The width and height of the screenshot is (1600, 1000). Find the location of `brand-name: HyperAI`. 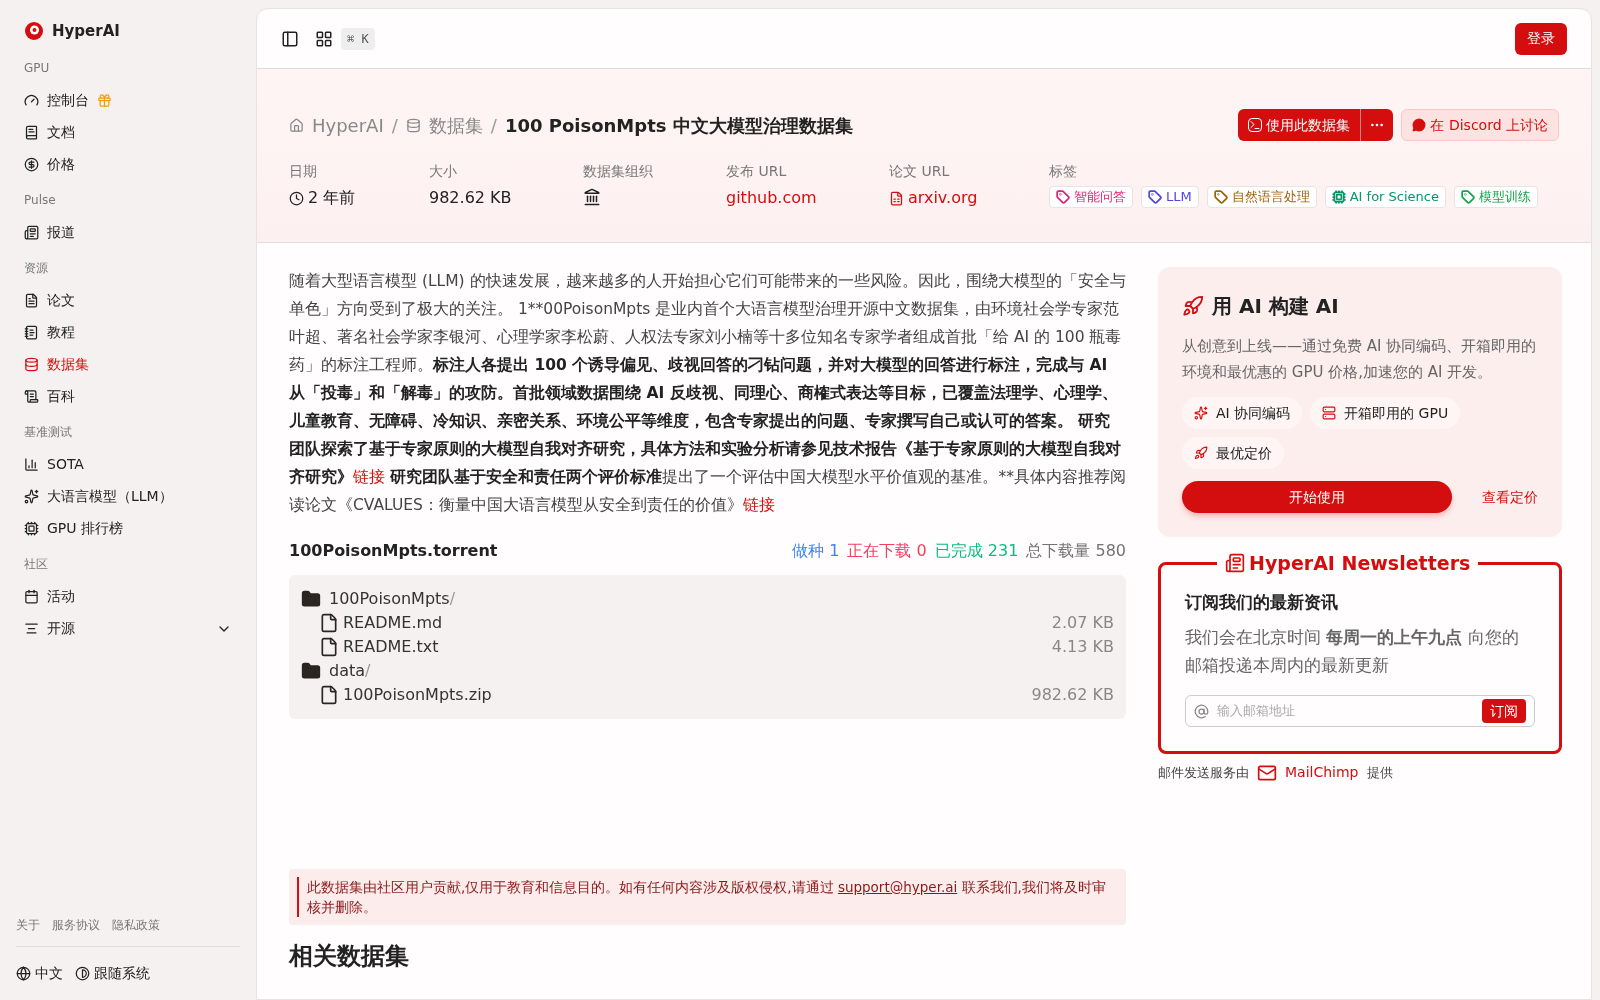

brand-name: HyperAI is located at coordinates (86, 31).